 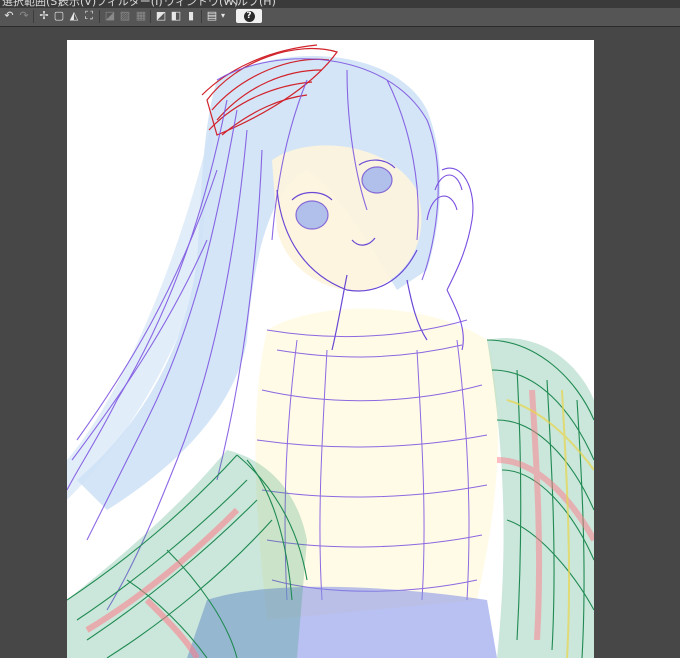 What do you see at coordinates (161, 16) in the screenshot?
I see `perspective-icon: ◩` at bounding box center [161, 16].